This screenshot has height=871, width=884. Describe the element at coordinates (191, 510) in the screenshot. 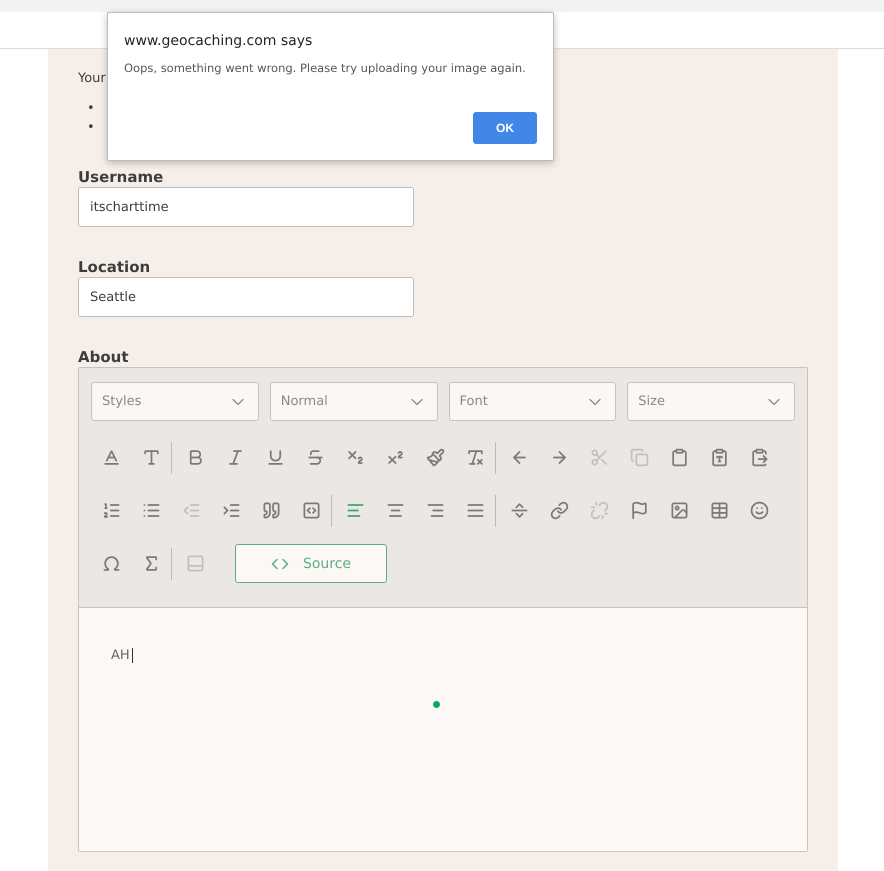

I see `outdent-icon` at that location.